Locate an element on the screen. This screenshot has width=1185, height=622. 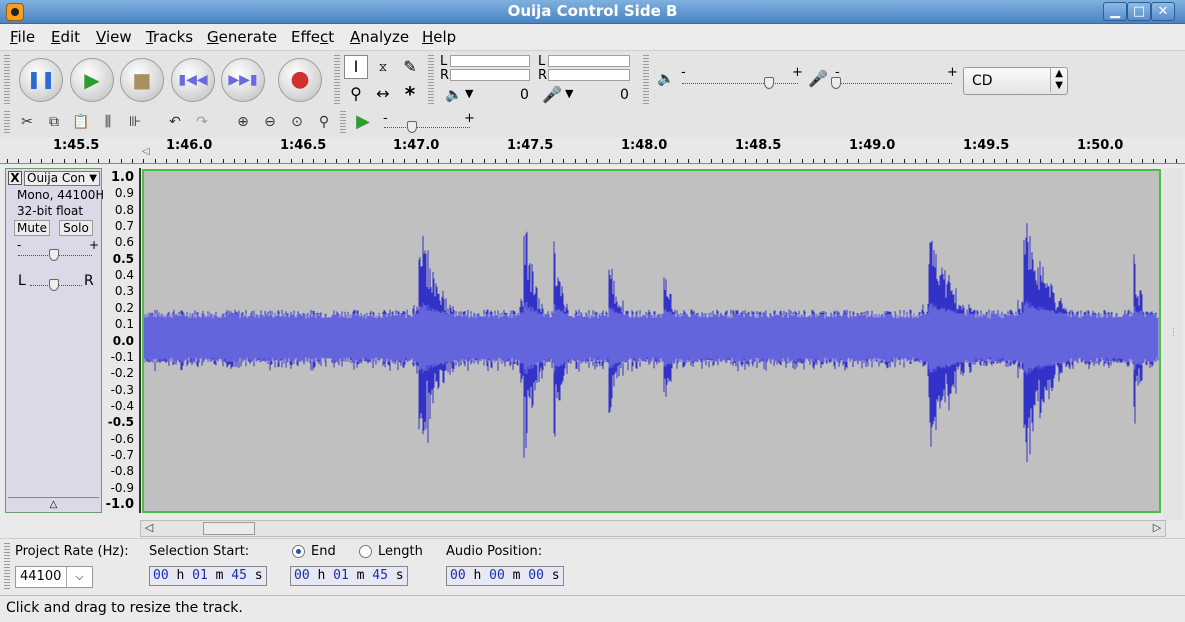
menu-tracks: Tracks is located at coordinates (169, 37).